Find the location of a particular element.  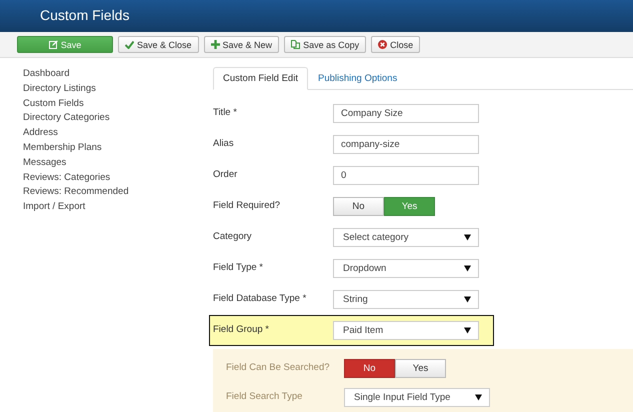

page-title: Custom Fields is located at coordinates (84, 15).